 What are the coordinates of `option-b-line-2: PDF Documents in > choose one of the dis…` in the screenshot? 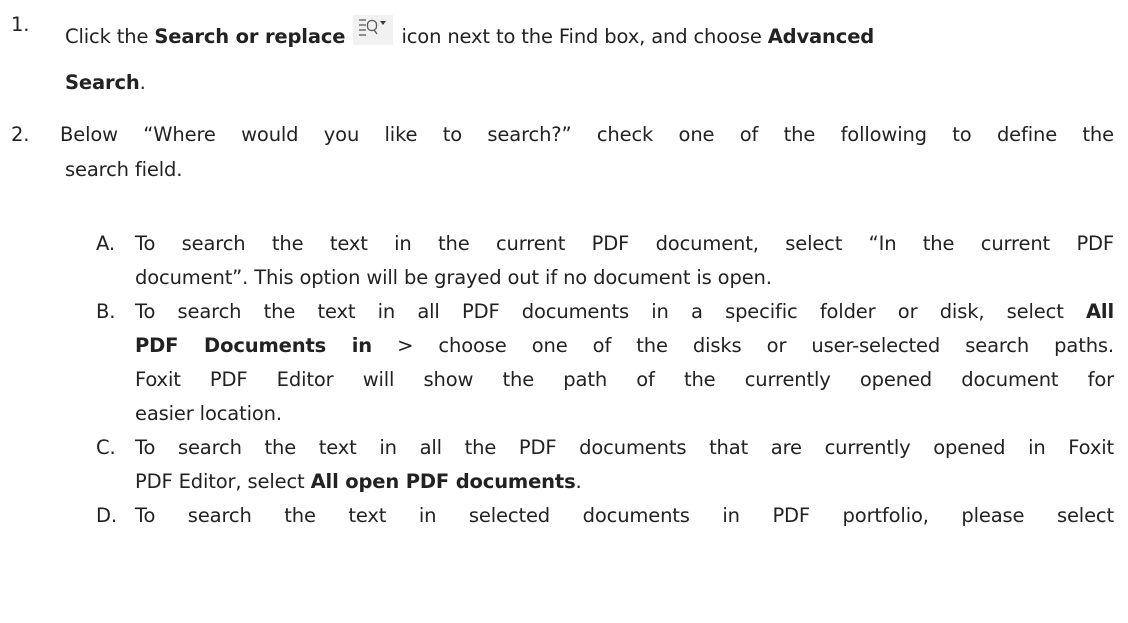 It's located at (624, 346).